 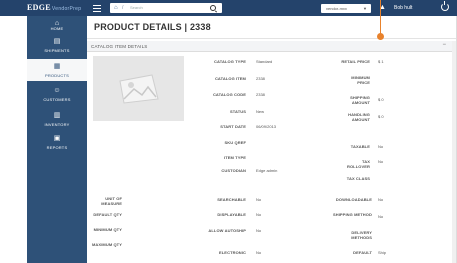 What do you see at coordinates (57, 90) in the screenshot?
I see `customers-icon: ☺` at bounding box center [57, 90].